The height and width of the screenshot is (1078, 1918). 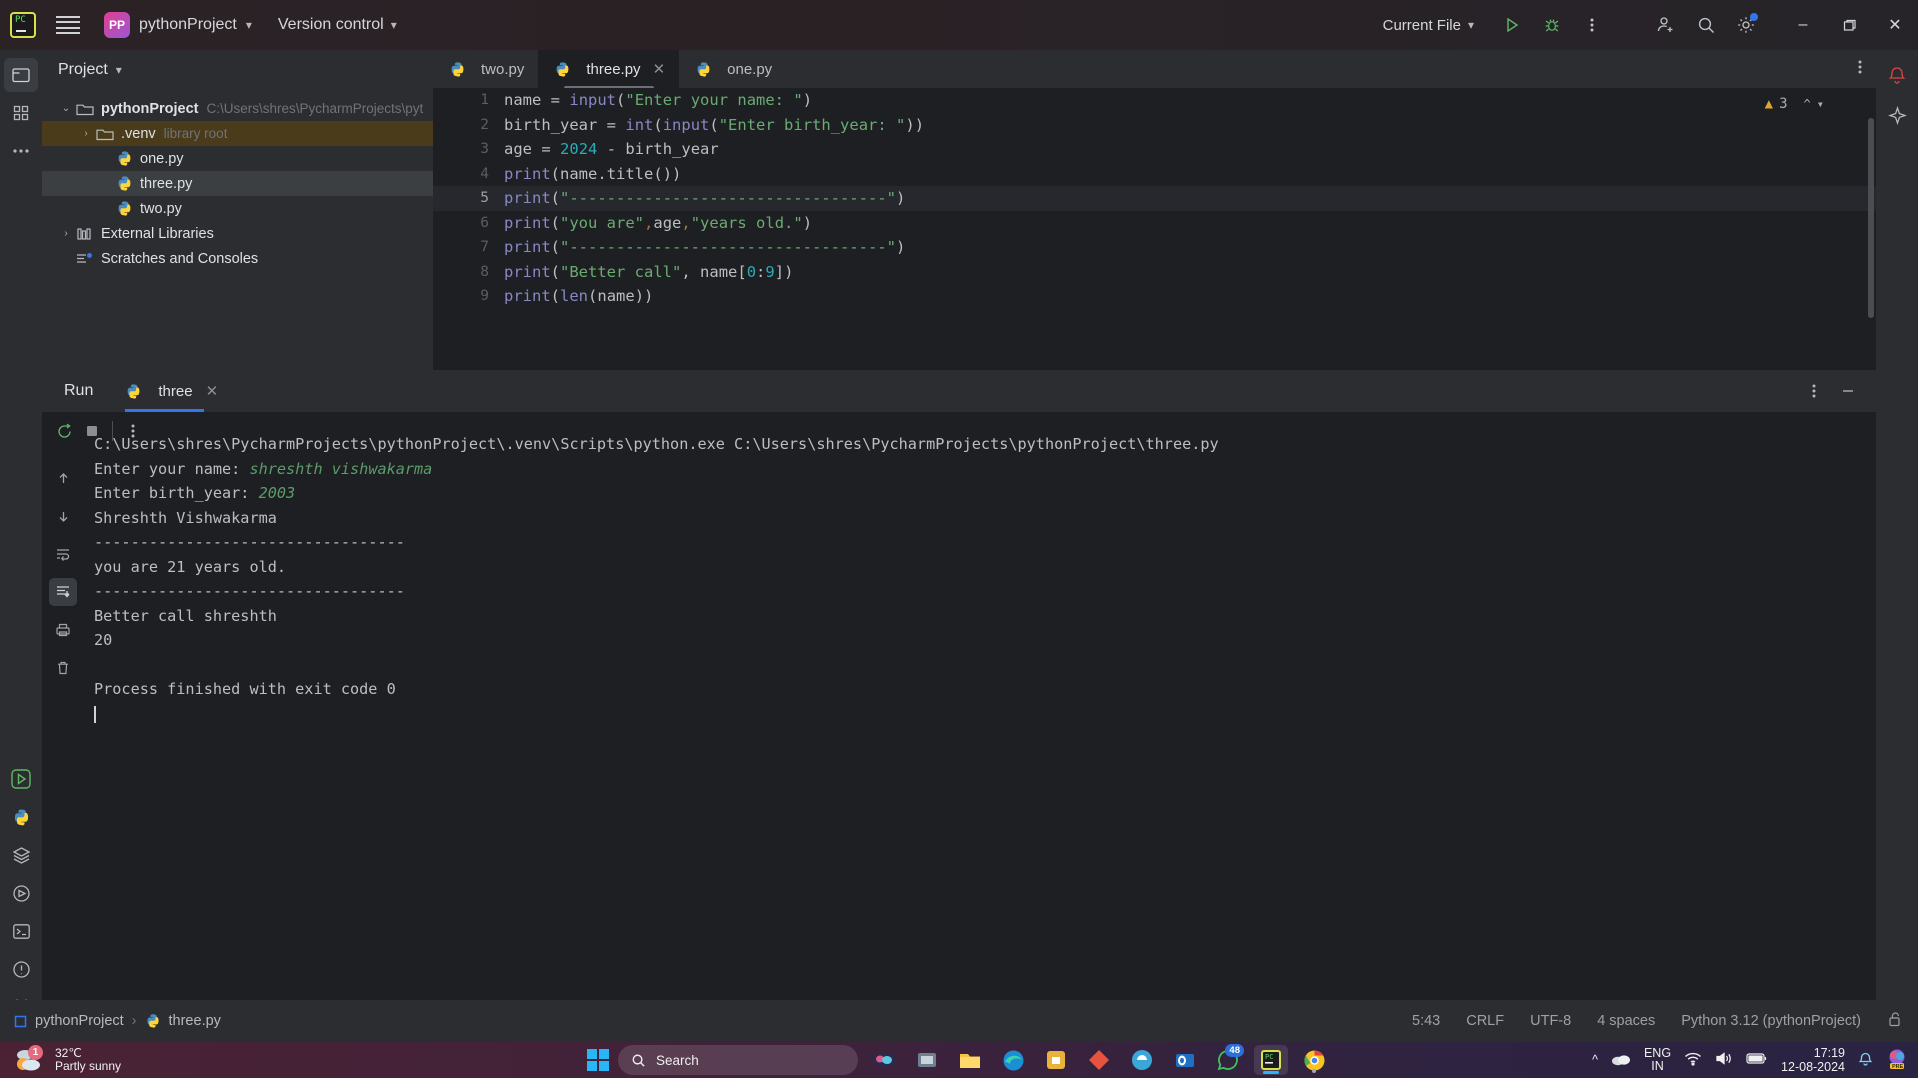 What do you see at coordinates (21, 855) in the screenshot?
I see `sidebar-item-python-packages` at bounding box center [21, 855].